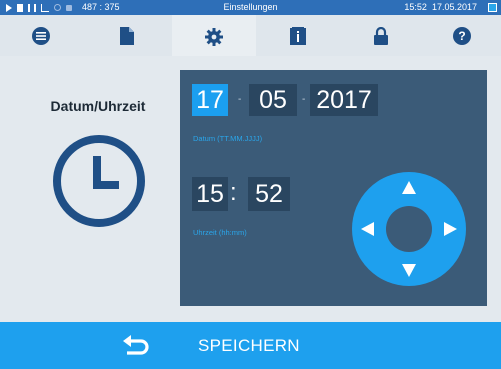 The width and height of the screenshot is (501, 369). Describe the element at coordinates (269, 194) in the screenshot. I see `minute-field: 52` at that location.